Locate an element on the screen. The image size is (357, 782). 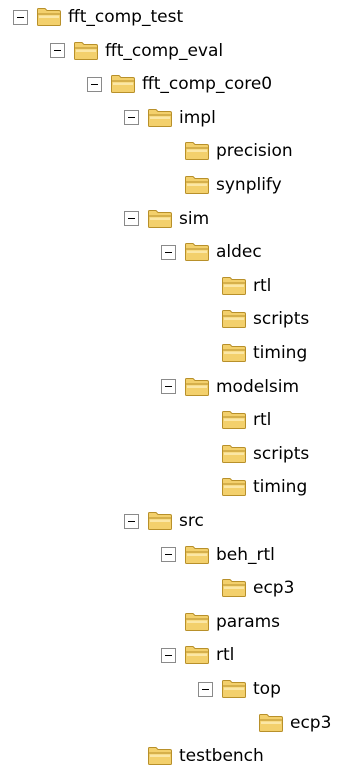
tree-item: sim is located at coordinates (166, 219).